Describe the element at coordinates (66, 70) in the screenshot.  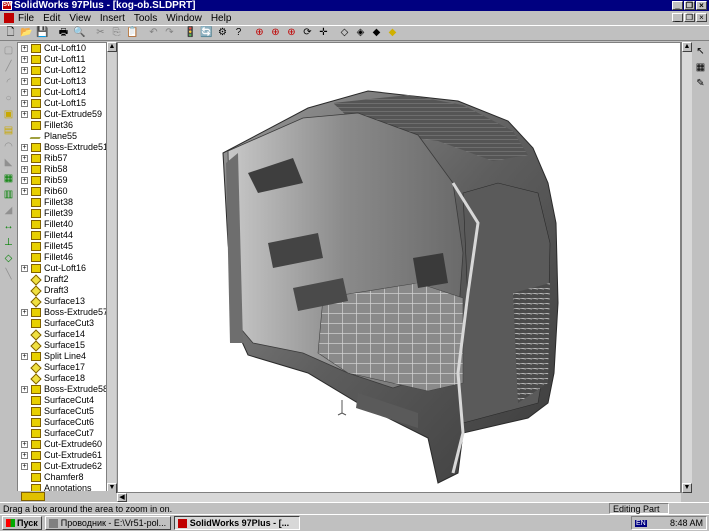
I see `feature-tree-item: + Cut-Loft12` at that location.